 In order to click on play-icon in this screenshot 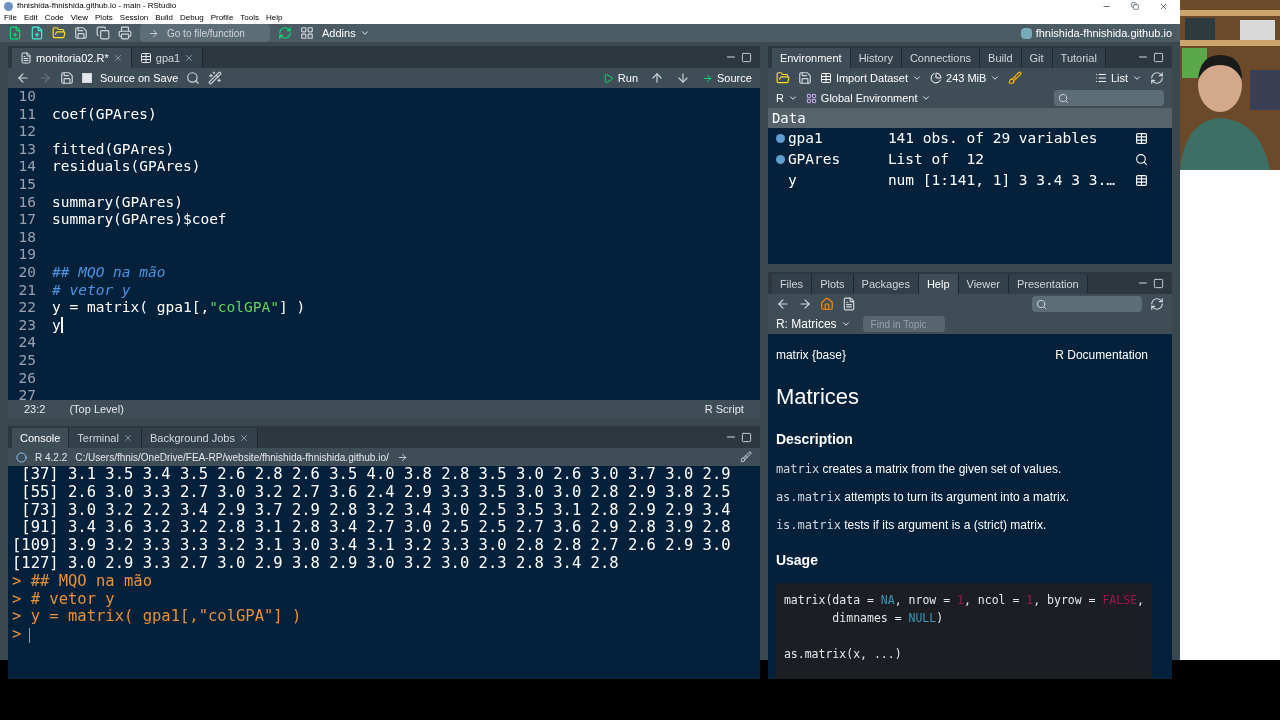, I will do `click(608, 78)`.